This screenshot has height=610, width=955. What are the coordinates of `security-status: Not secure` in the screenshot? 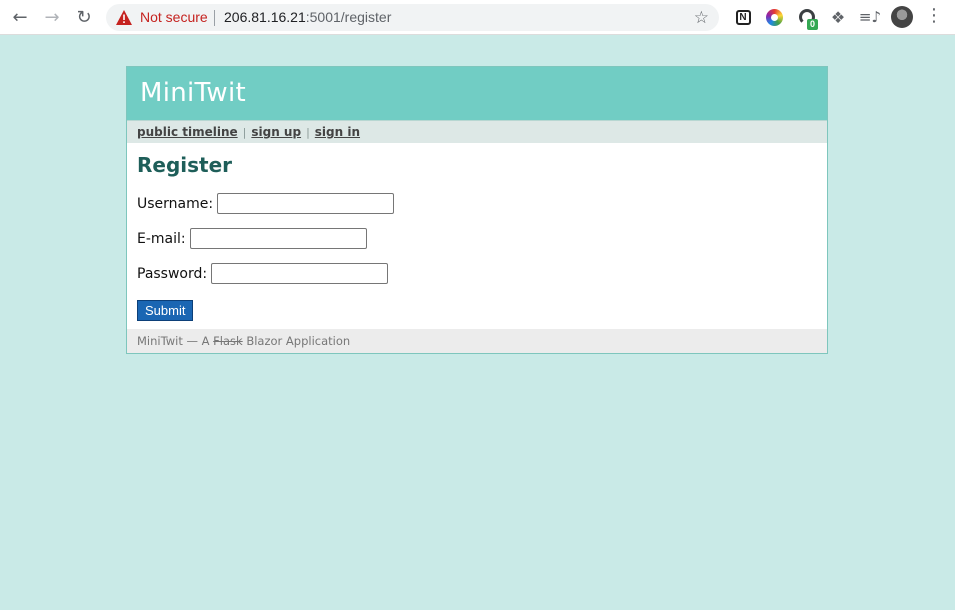 It's located at (174, 17).